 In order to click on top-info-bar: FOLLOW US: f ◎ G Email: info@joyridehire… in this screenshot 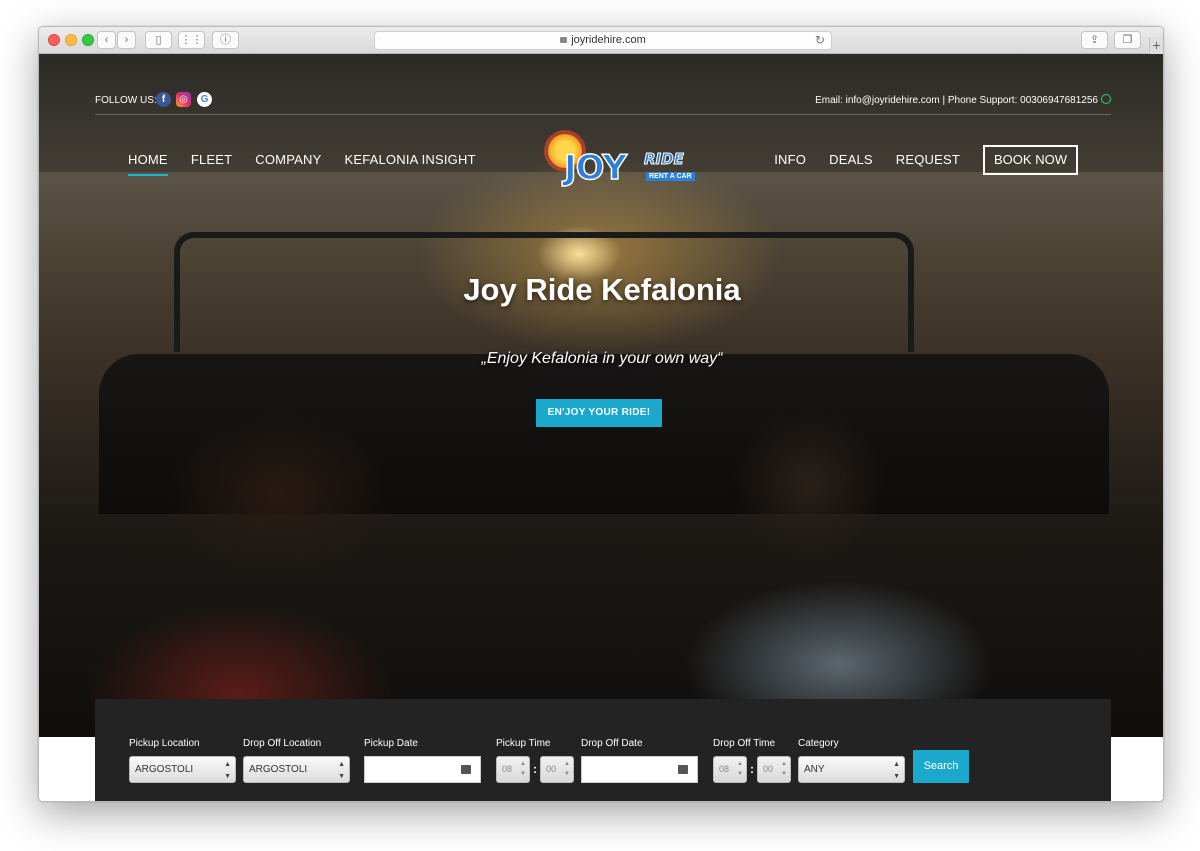, I will do `click(603, 84)`.